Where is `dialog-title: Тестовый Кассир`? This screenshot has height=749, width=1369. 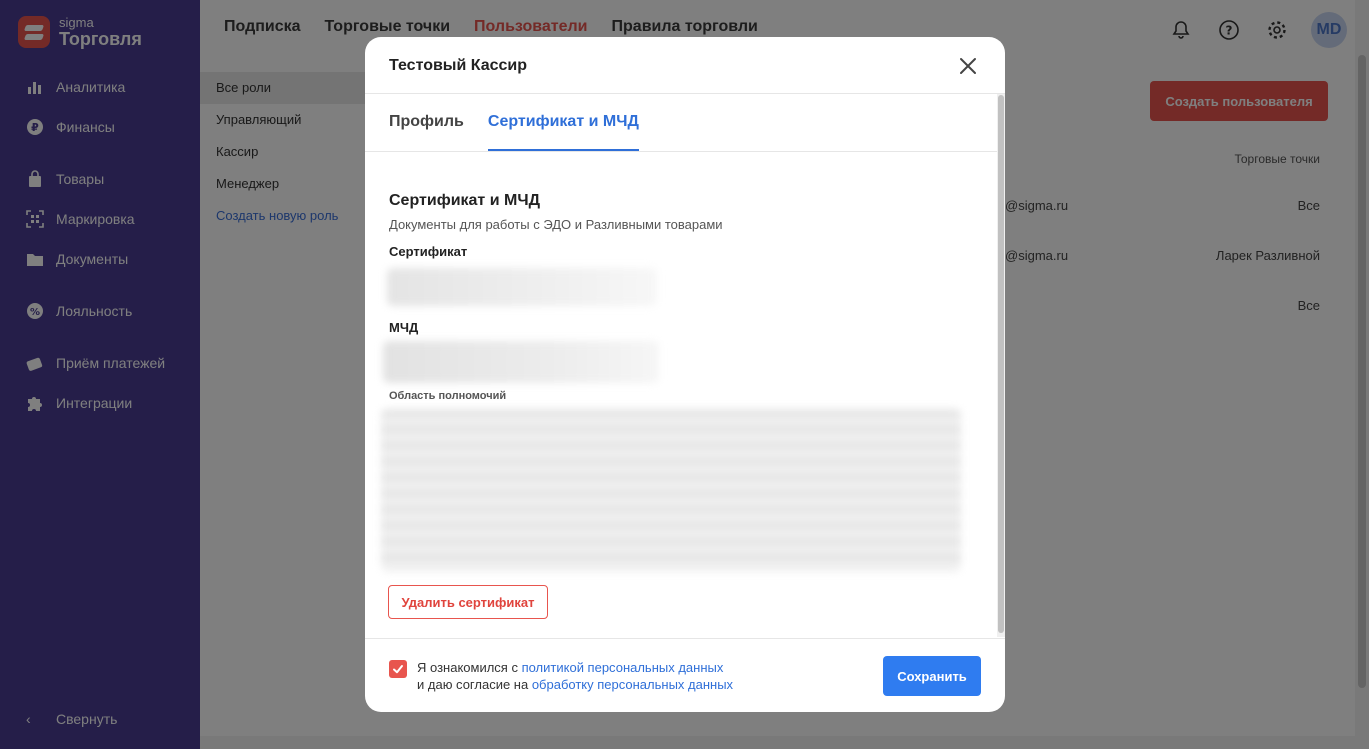 dialog-title: Тестовый Кассир is located at coordinates (458, 65).